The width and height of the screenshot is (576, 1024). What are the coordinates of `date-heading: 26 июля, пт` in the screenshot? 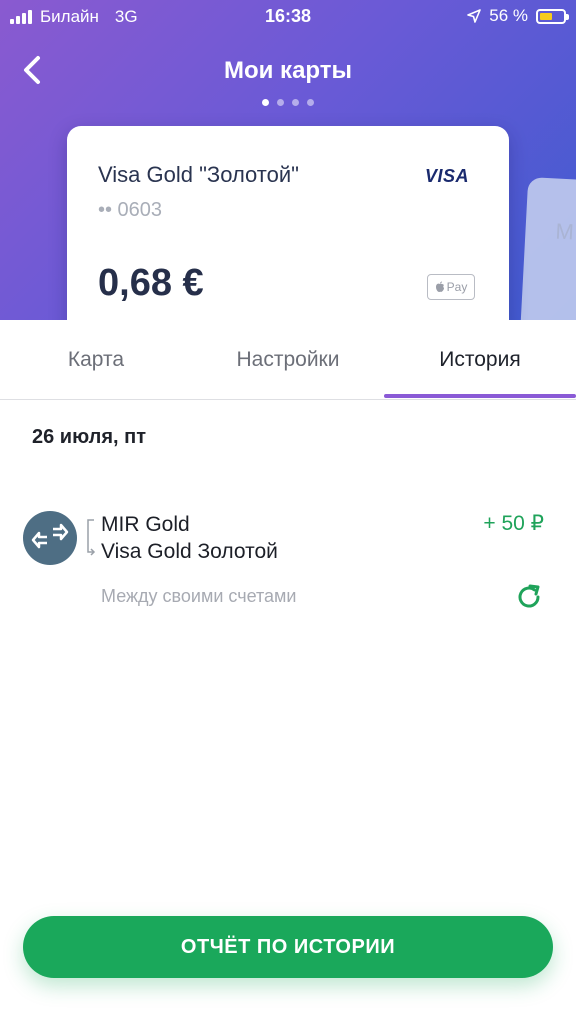 It's located at (89, 437).